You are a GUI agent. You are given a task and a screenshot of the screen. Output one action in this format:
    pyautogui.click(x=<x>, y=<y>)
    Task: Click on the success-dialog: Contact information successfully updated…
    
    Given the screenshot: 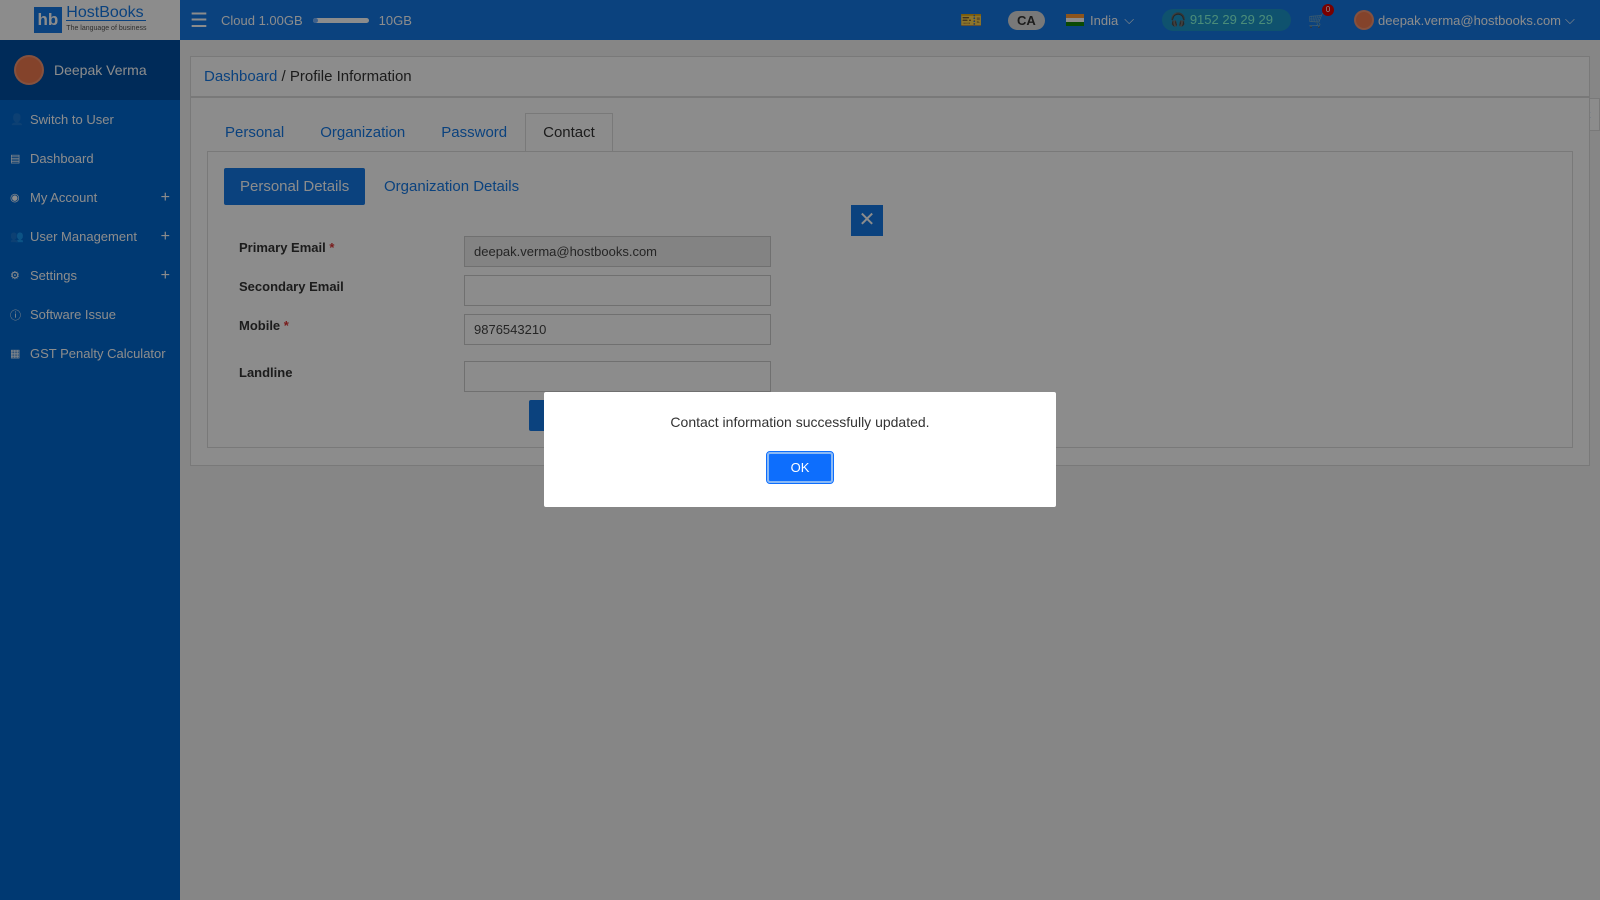 What is the action you would take?
    pyautogui.click(x=800, y=449)
    